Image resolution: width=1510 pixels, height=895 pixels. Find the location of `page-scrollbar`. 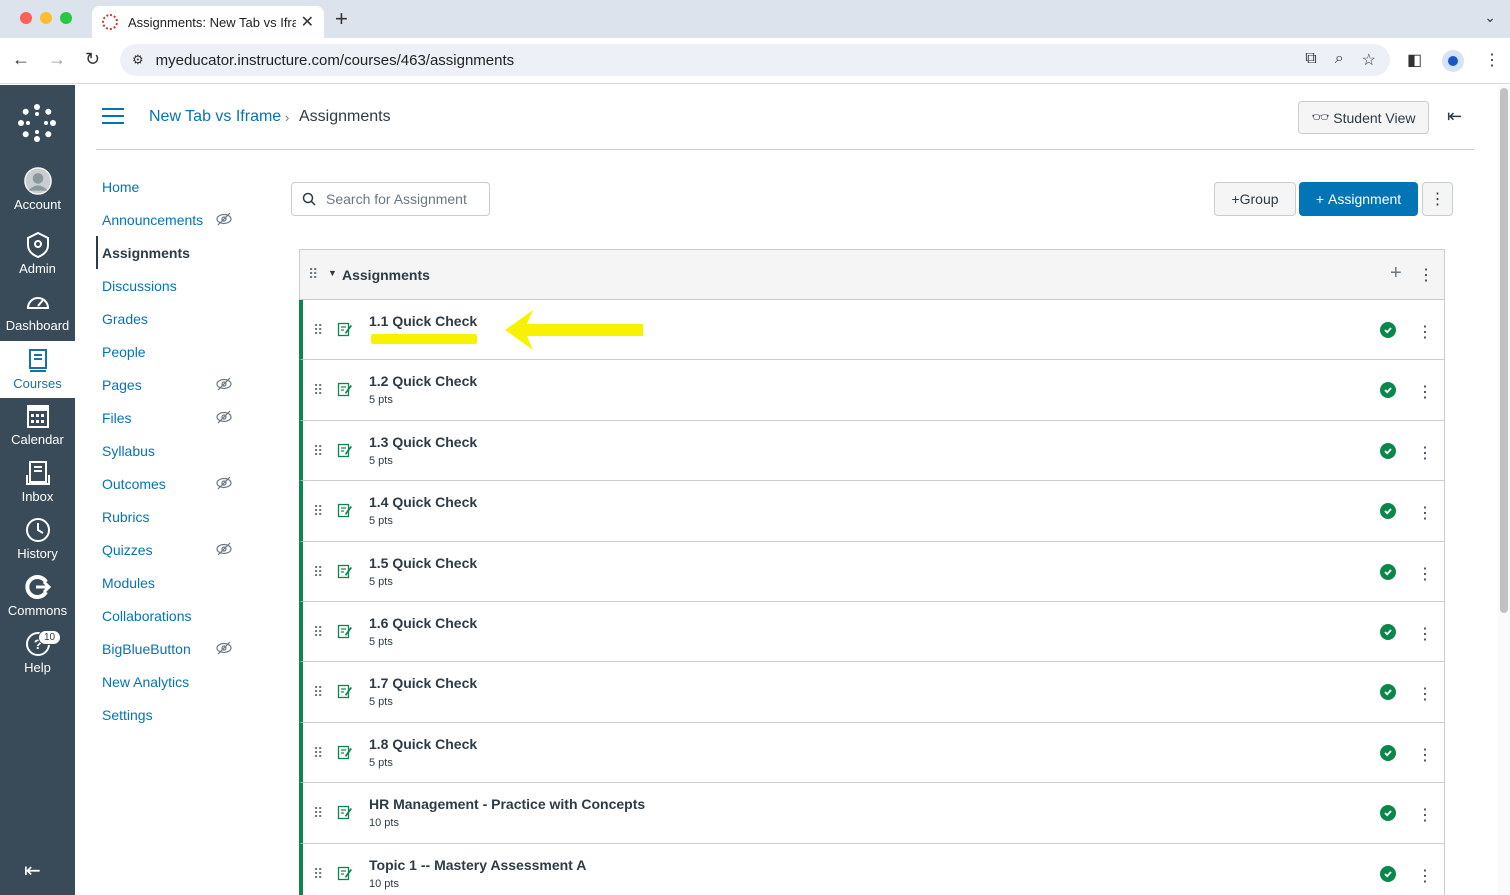

page-scrollbar is located at coordinates (1504, 490).